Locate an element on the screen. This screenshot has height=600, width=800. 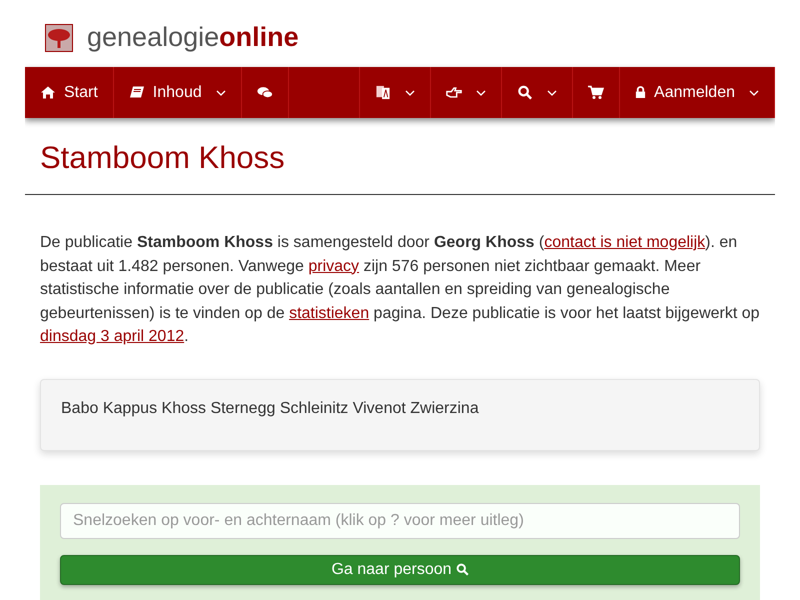
chat-icon is located at coordinates (264, 92).